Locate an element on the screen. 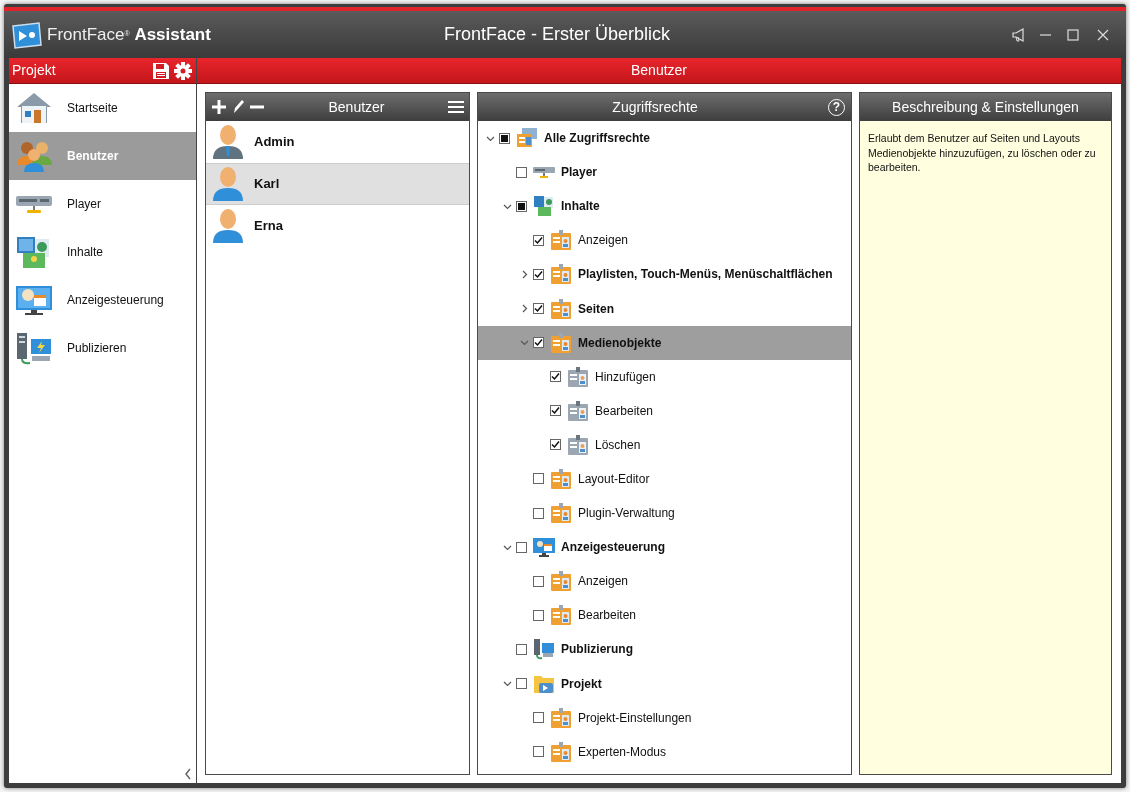 The height and width of the screenshot is (792, 1130). tree-item: Projekt is located at coordinates (664, 683).